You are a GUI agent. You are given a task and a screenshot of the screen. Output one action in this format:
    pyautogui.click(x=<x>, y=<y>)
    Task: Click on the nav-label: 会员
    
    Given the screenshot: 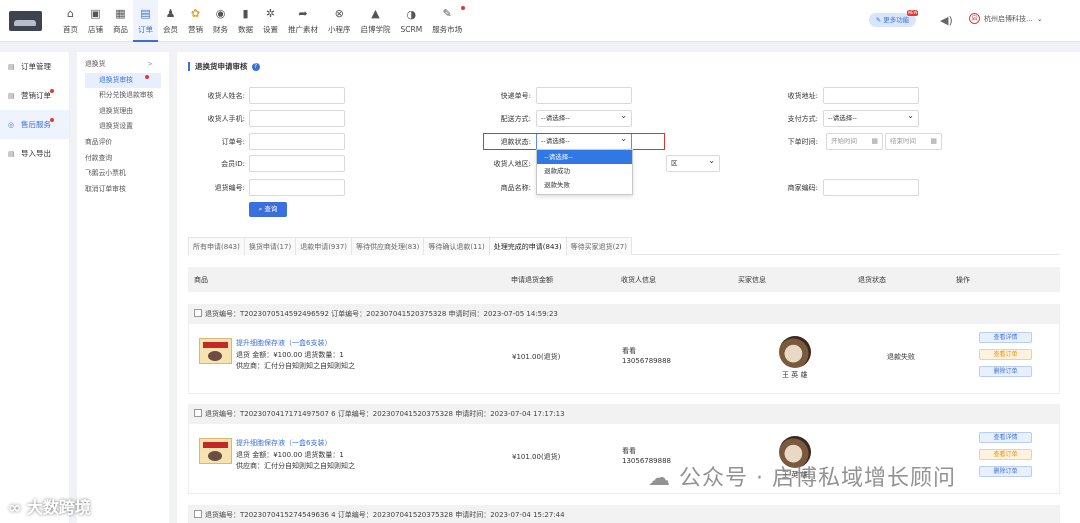 What is the action you would take?
    pyautogui.click(x=170, y=29)
    